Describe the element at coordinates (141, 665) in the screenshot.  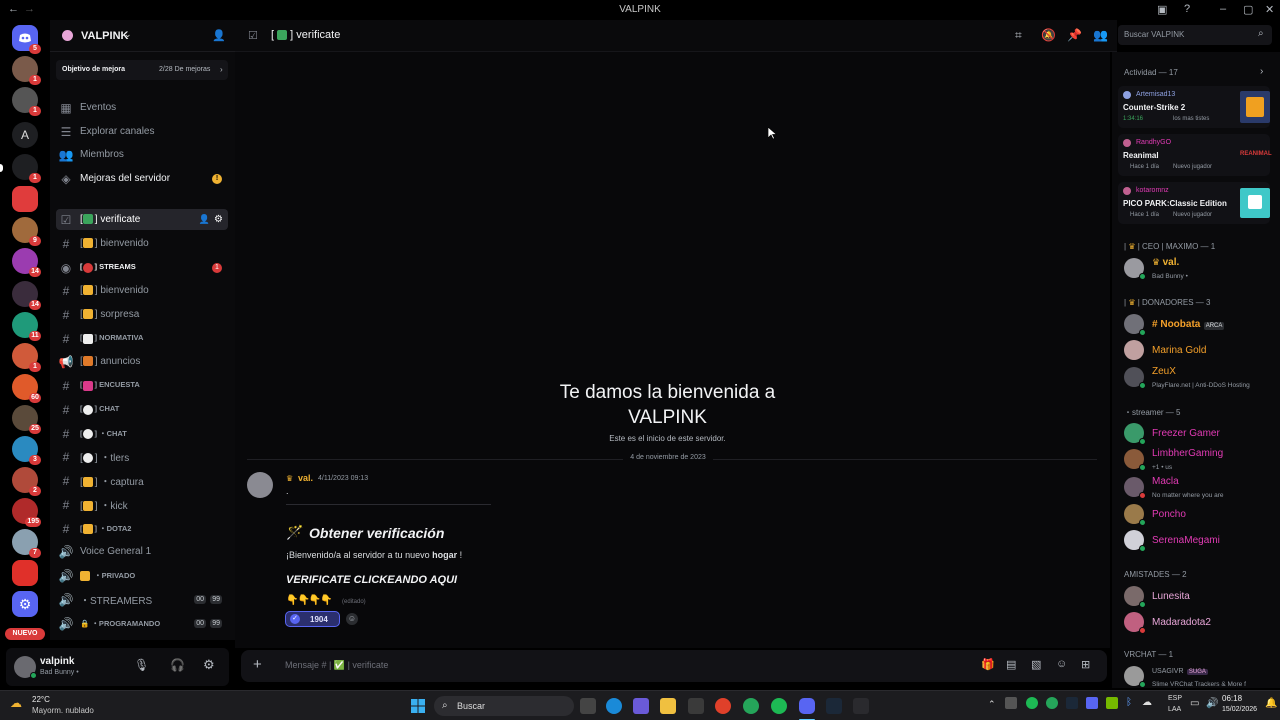
I see `microphone-icon: 🎙` at that location.